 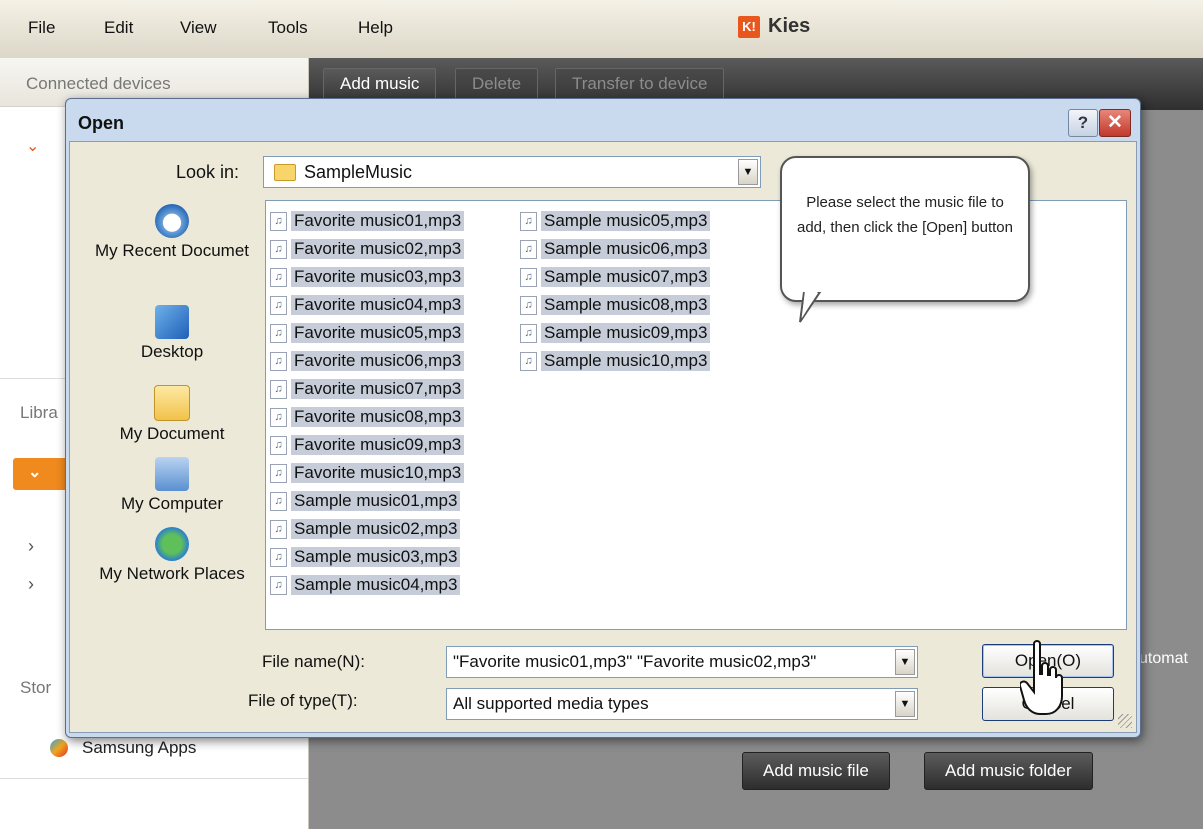 I want to click on resize-grip, so click(x=1125, y=721).